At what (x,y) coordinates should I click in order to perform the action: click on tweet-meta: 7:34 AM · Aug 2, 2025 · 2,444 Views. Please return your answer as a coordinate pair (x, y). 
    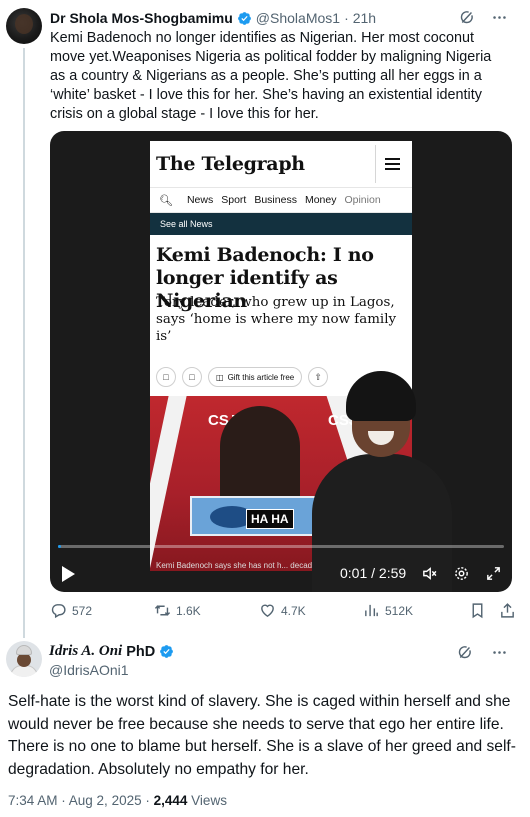
    Looking at the image, I should click on (117, 800).